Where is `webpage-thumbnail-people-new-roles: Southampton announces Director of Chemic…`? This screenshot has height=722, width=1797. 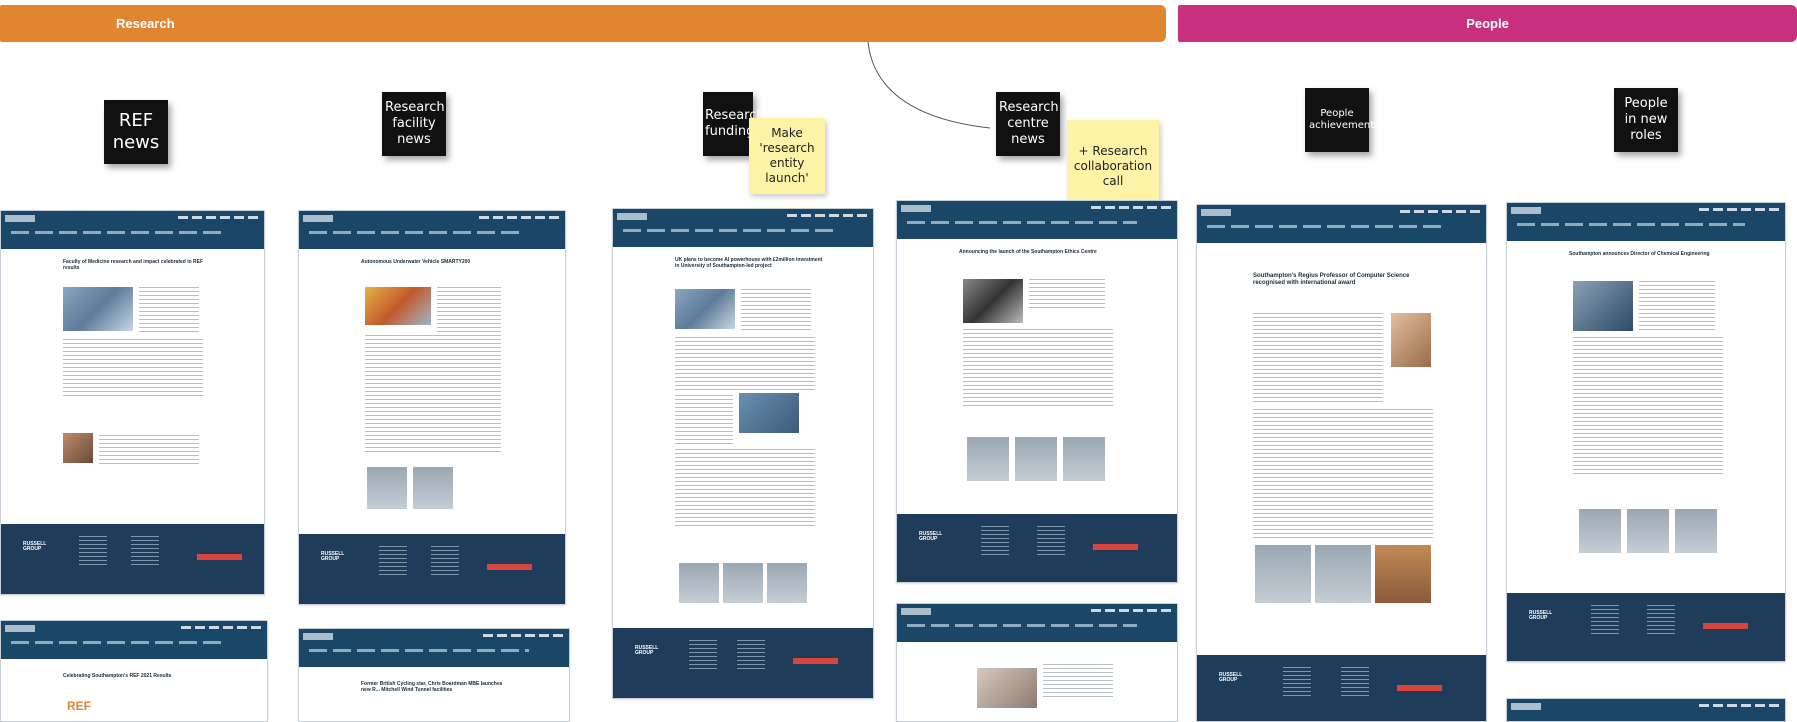 webpage-thumbnail-people-new-roles: Southampton announces Director of Chemic… is located at coordinates (1646, 432).